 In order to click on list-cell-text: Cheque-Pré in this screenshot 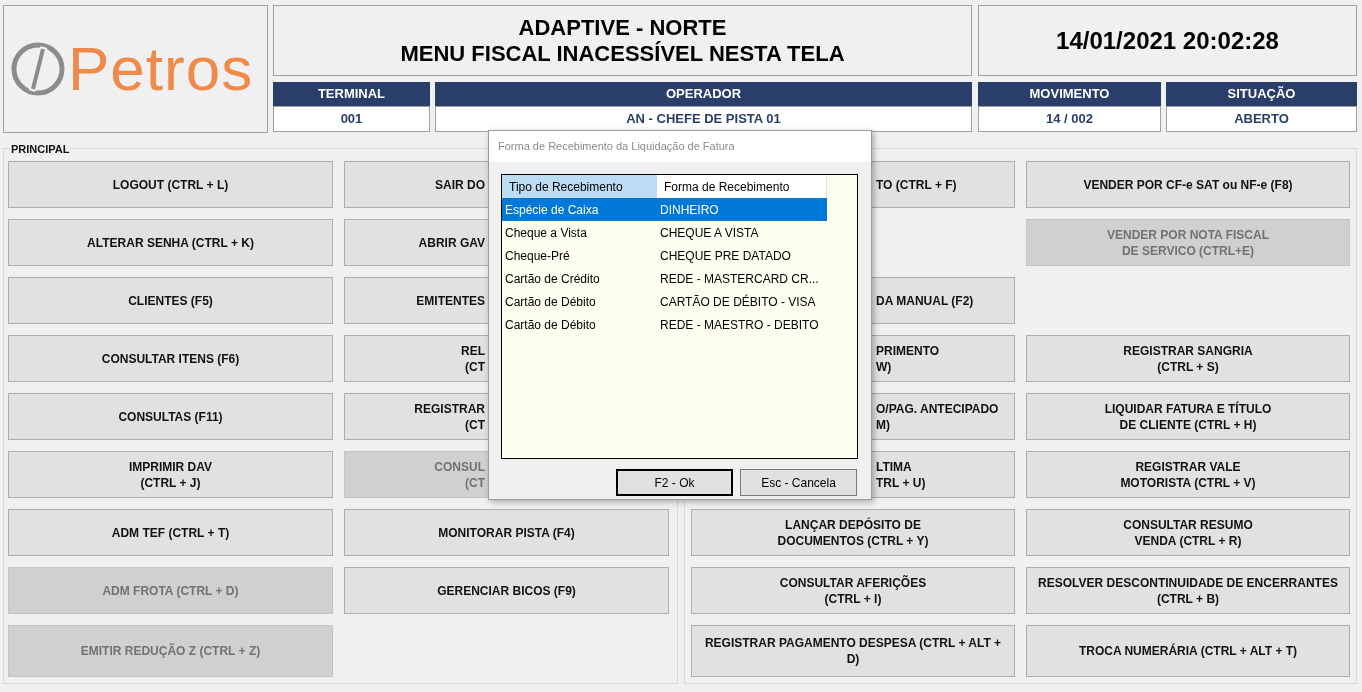, I will do `click(537, 256)`.